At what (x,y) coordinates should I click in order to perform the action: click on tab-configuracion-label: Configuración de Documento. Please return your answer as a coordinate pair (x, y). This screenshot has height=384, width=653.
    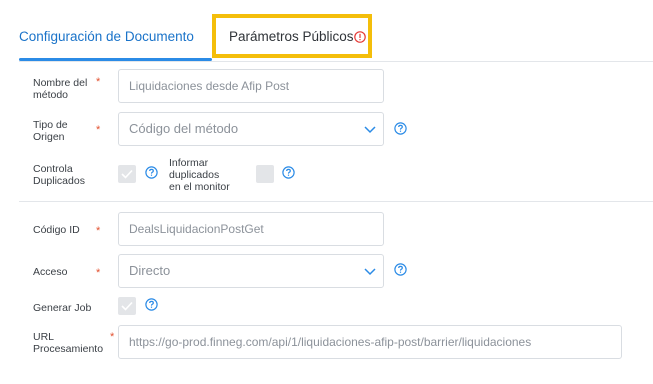
    Looking at the image, I should click on (106, 36).